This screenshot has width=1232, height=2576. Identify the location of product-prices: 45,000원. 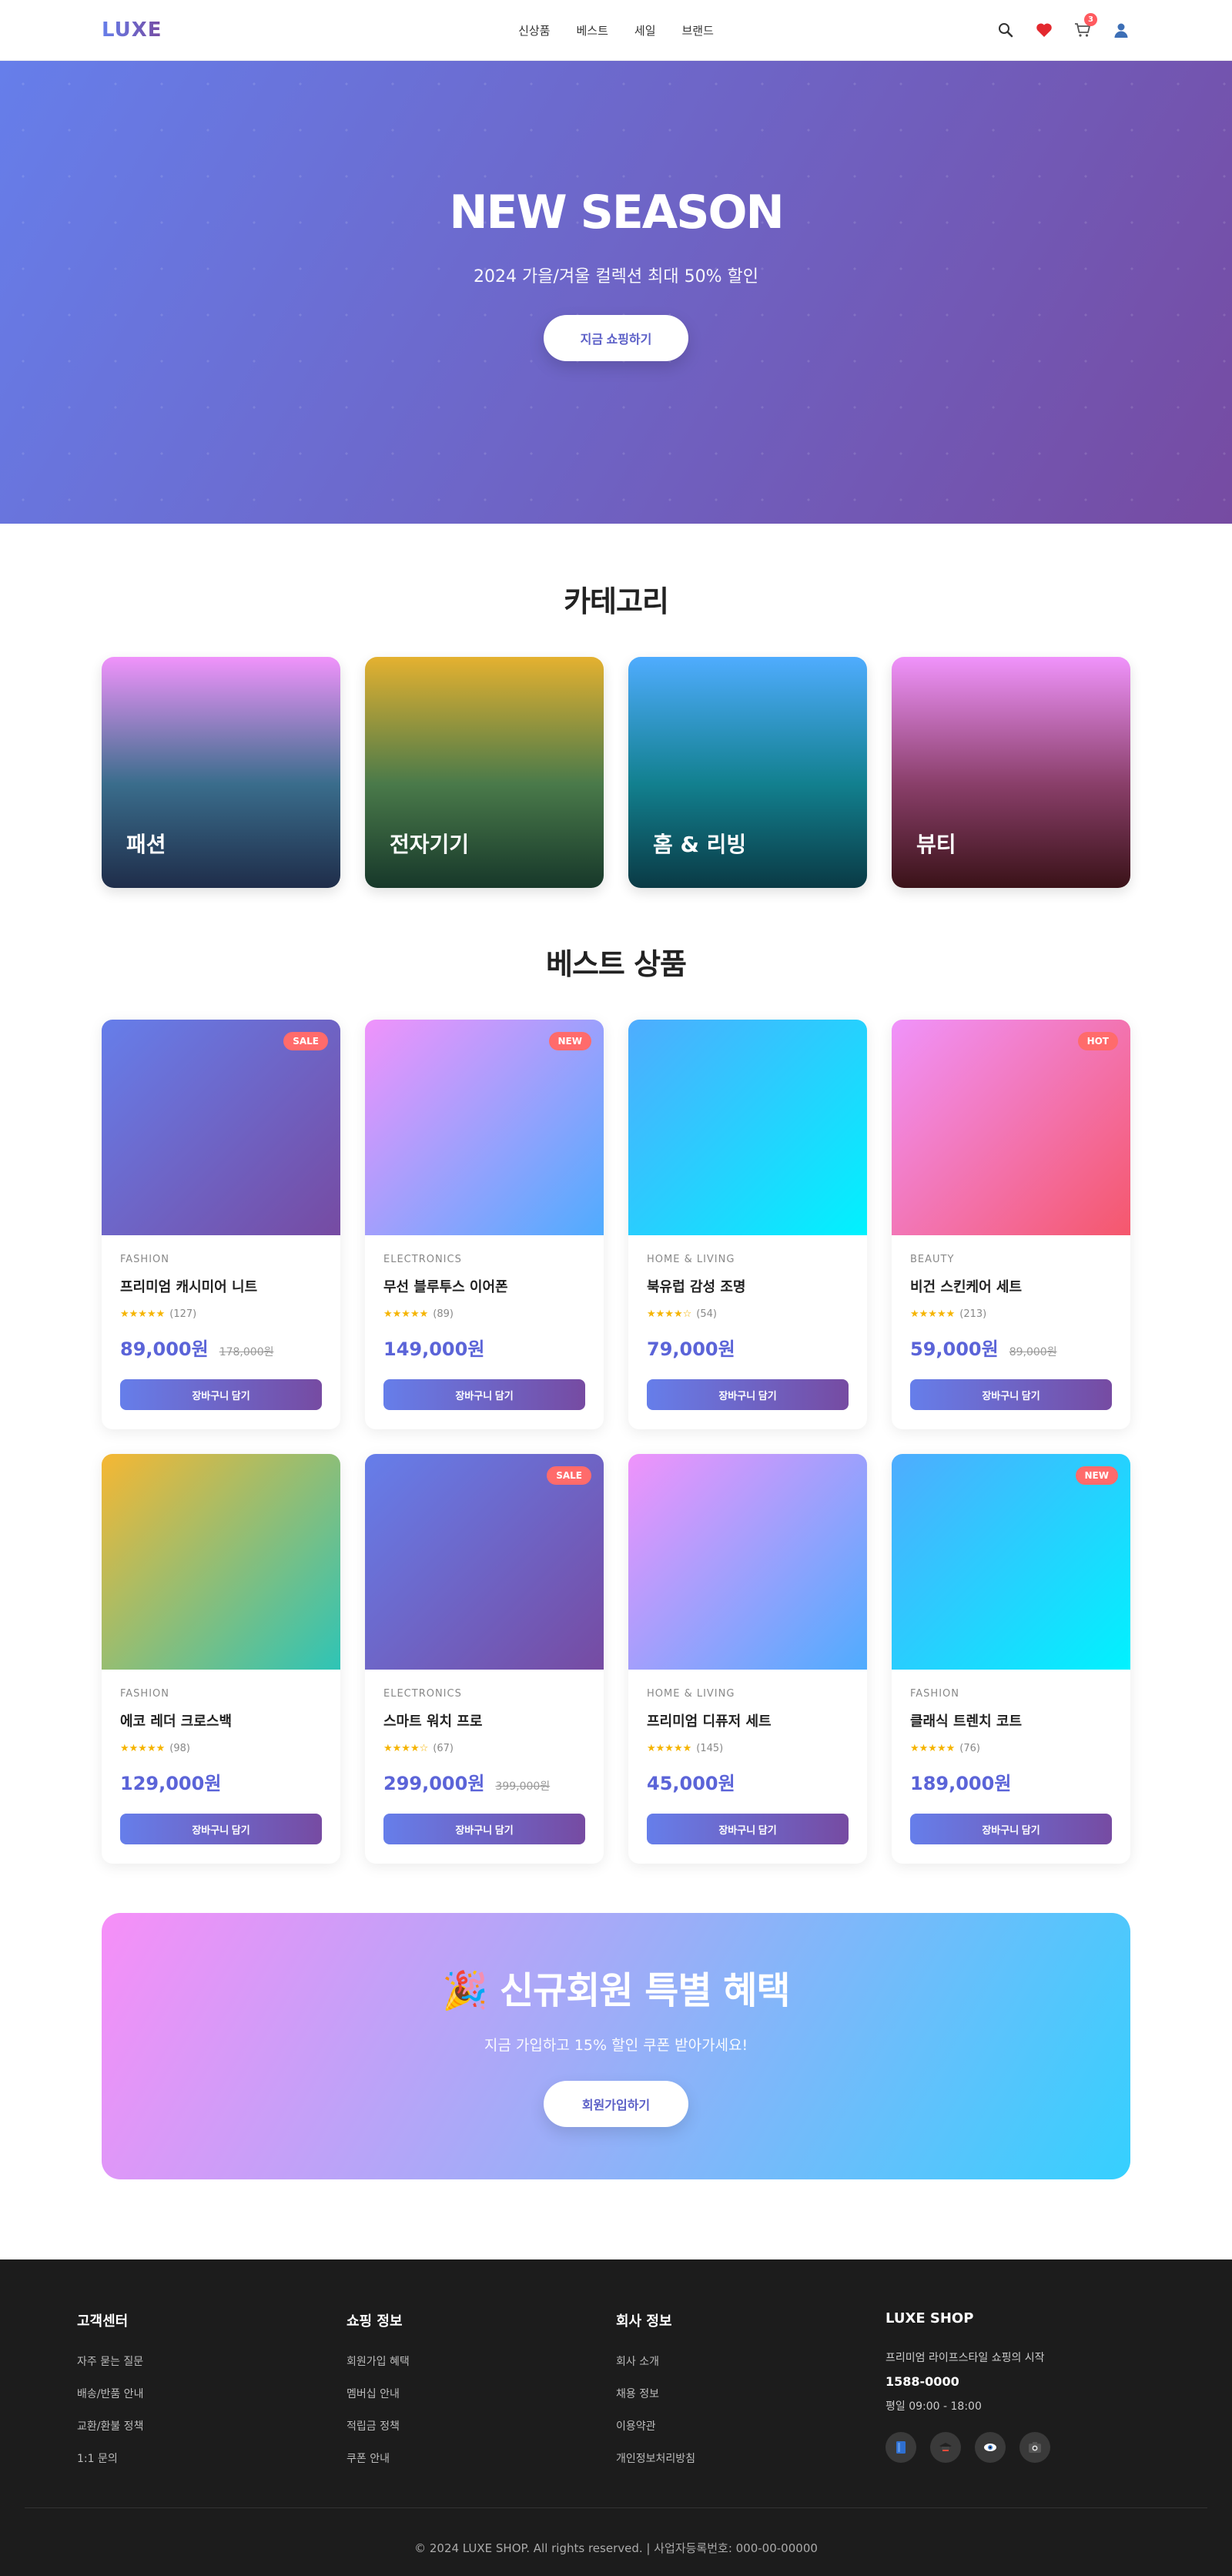
(748, 1781).